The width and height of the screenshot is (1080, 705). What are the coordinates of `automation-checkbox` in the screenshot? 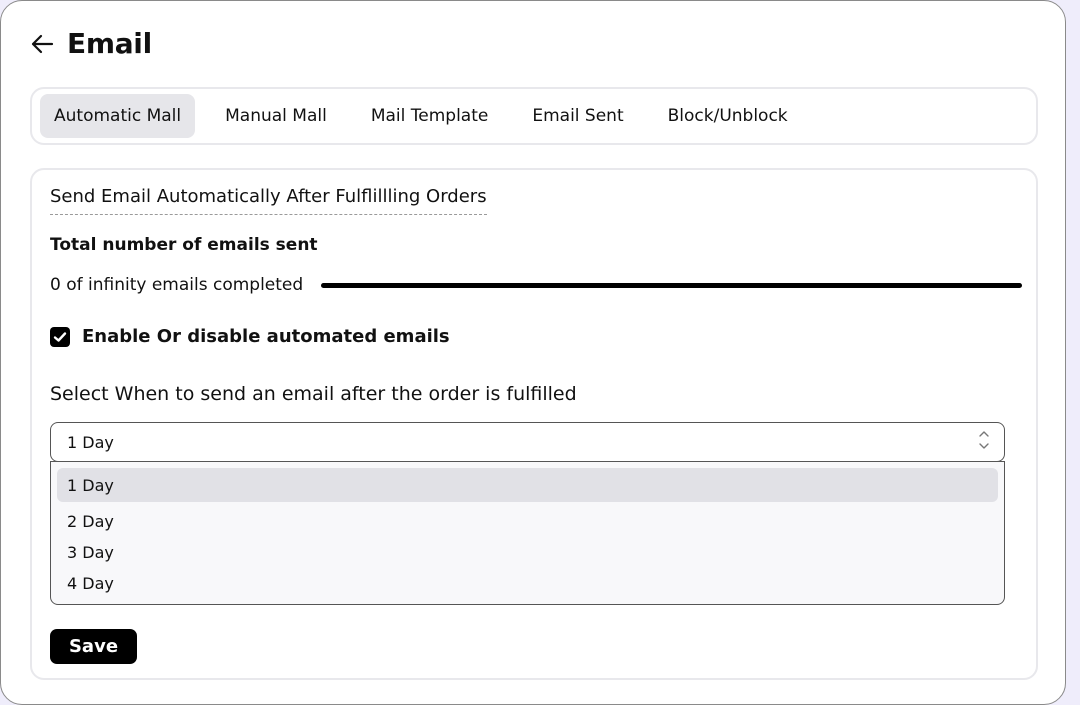 It's located at (60, 336).